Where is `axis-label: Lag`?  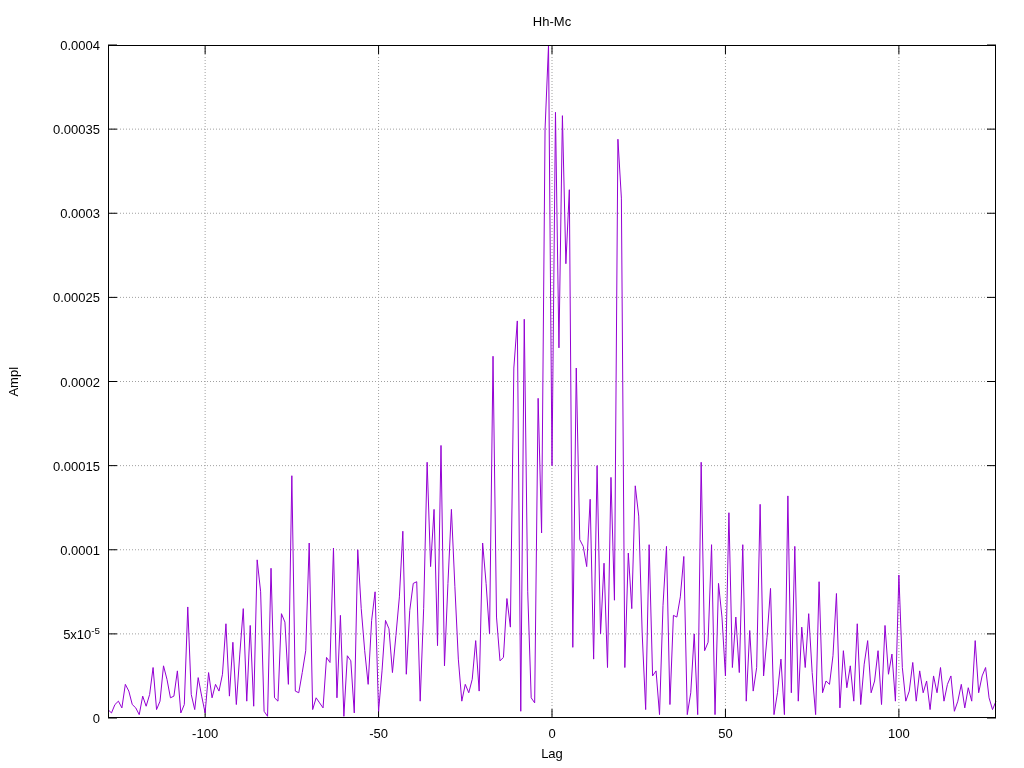
axis-label: Lag is located at coordinates (552, 754).